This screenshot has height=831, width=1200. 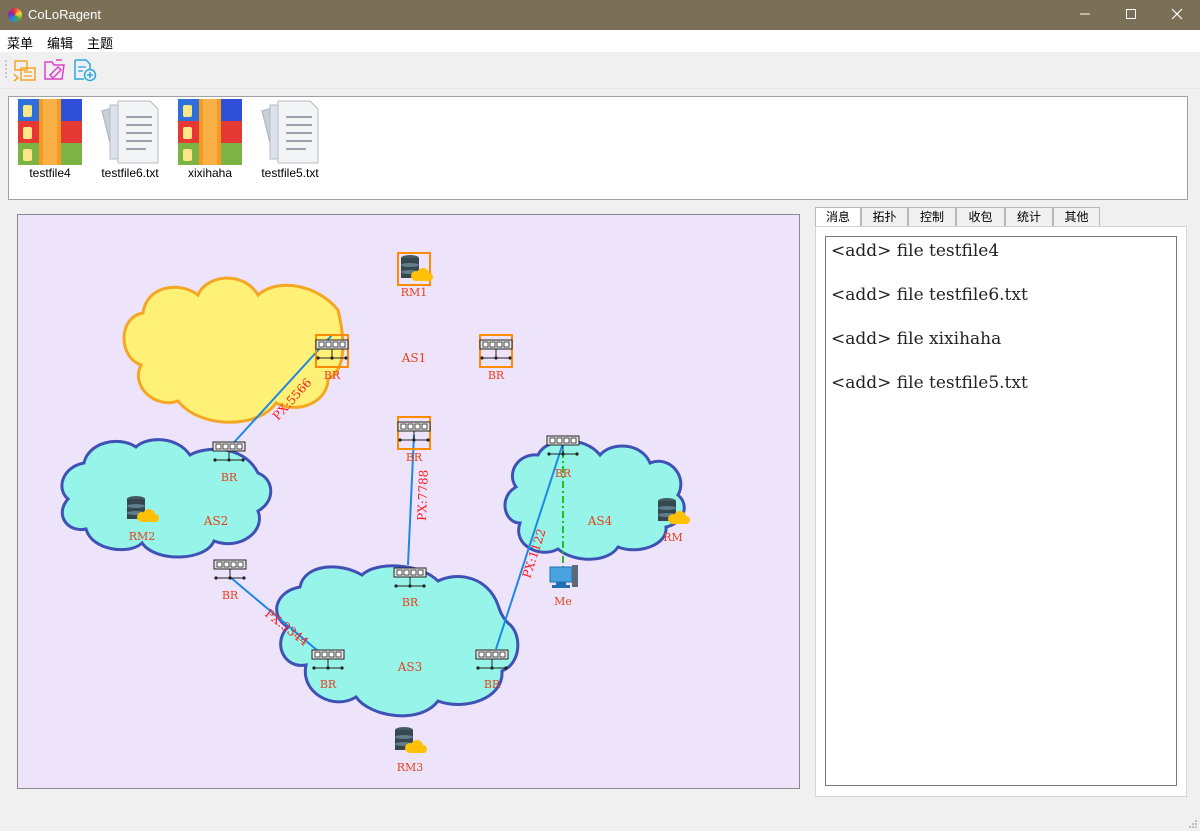 I want to click on file-name: testfile4, so click(x=50, y=173).